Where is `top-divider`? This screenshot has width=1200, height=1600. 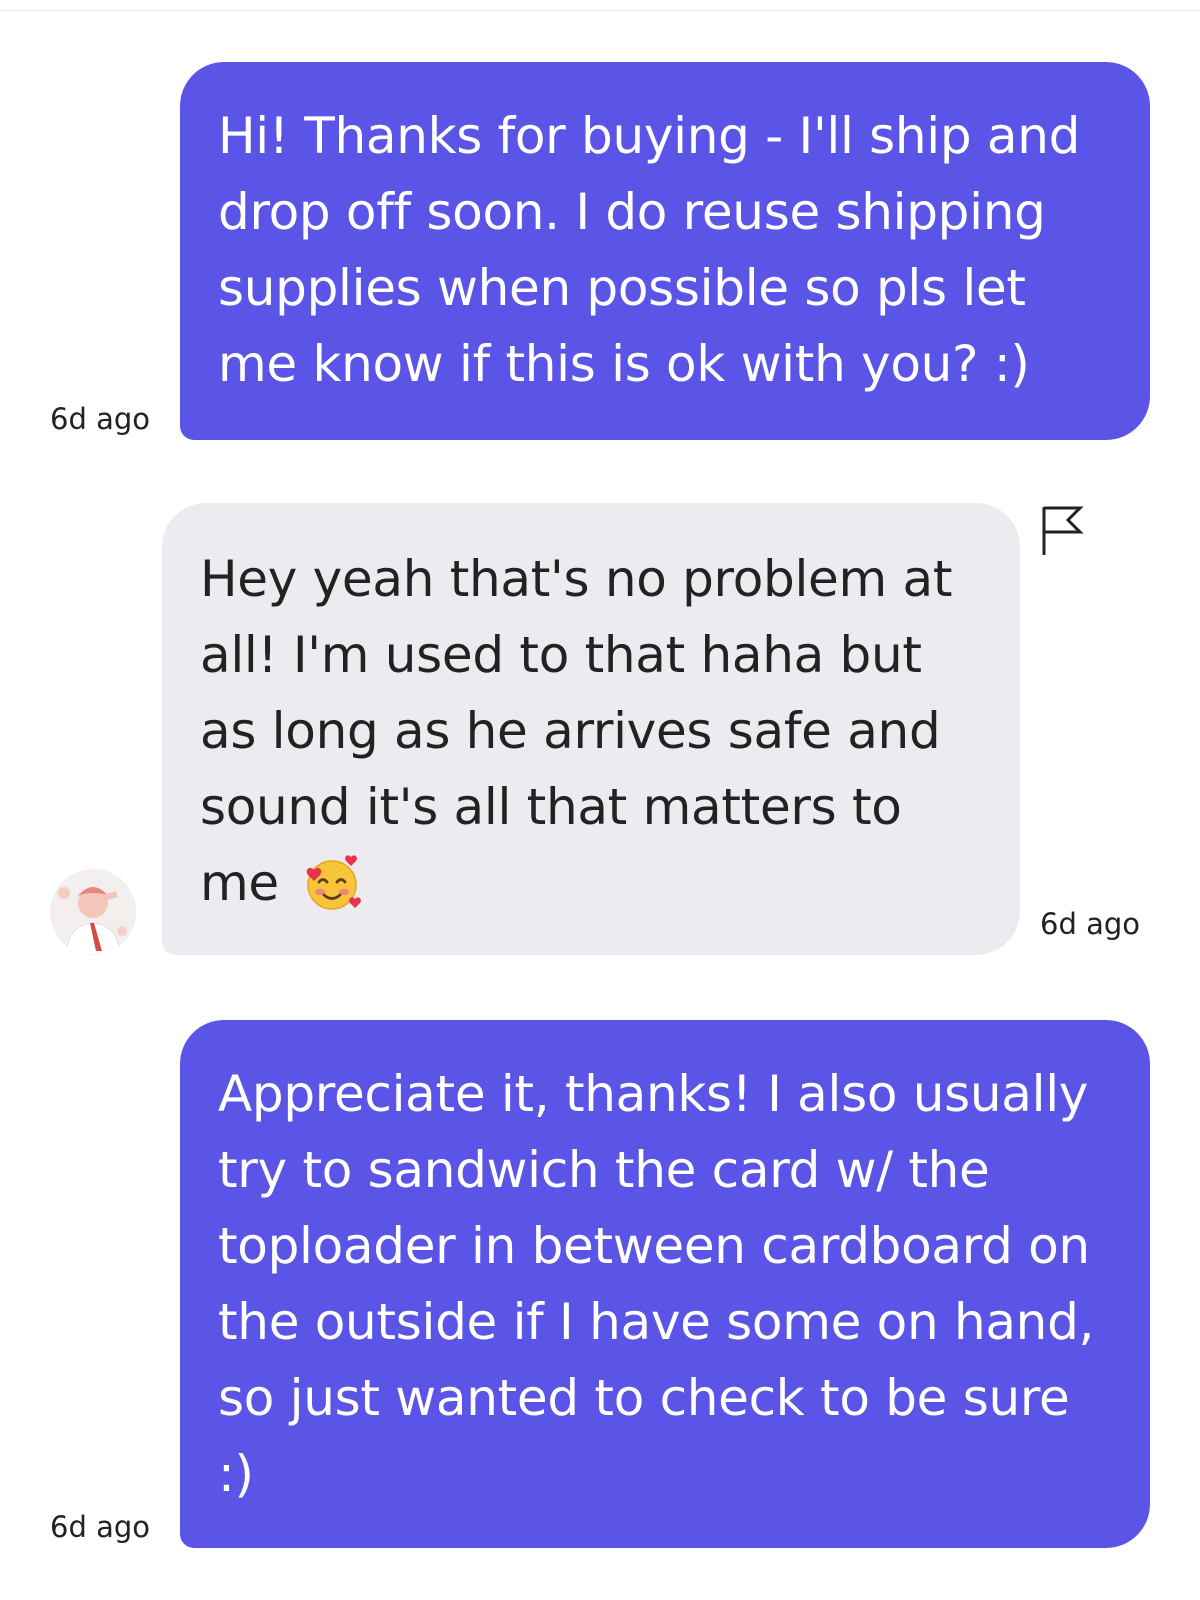
top-divider is located at coordinates (600, 10).